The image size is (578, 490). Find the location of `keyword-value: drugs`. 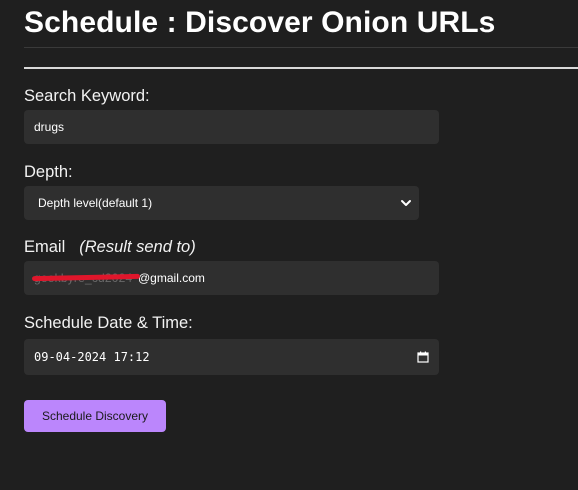

keyword-value: drugs is located at coordinates (49, 127).